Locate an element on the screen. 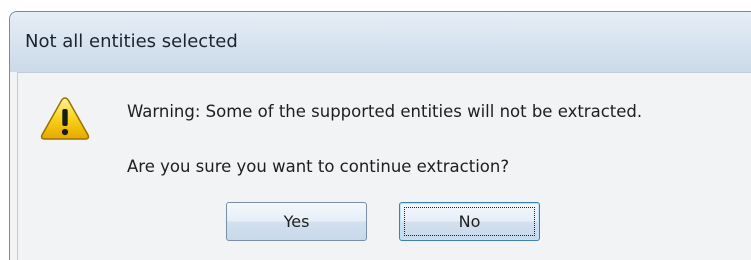  no-button-label: No is located at coordinates (469, 221).